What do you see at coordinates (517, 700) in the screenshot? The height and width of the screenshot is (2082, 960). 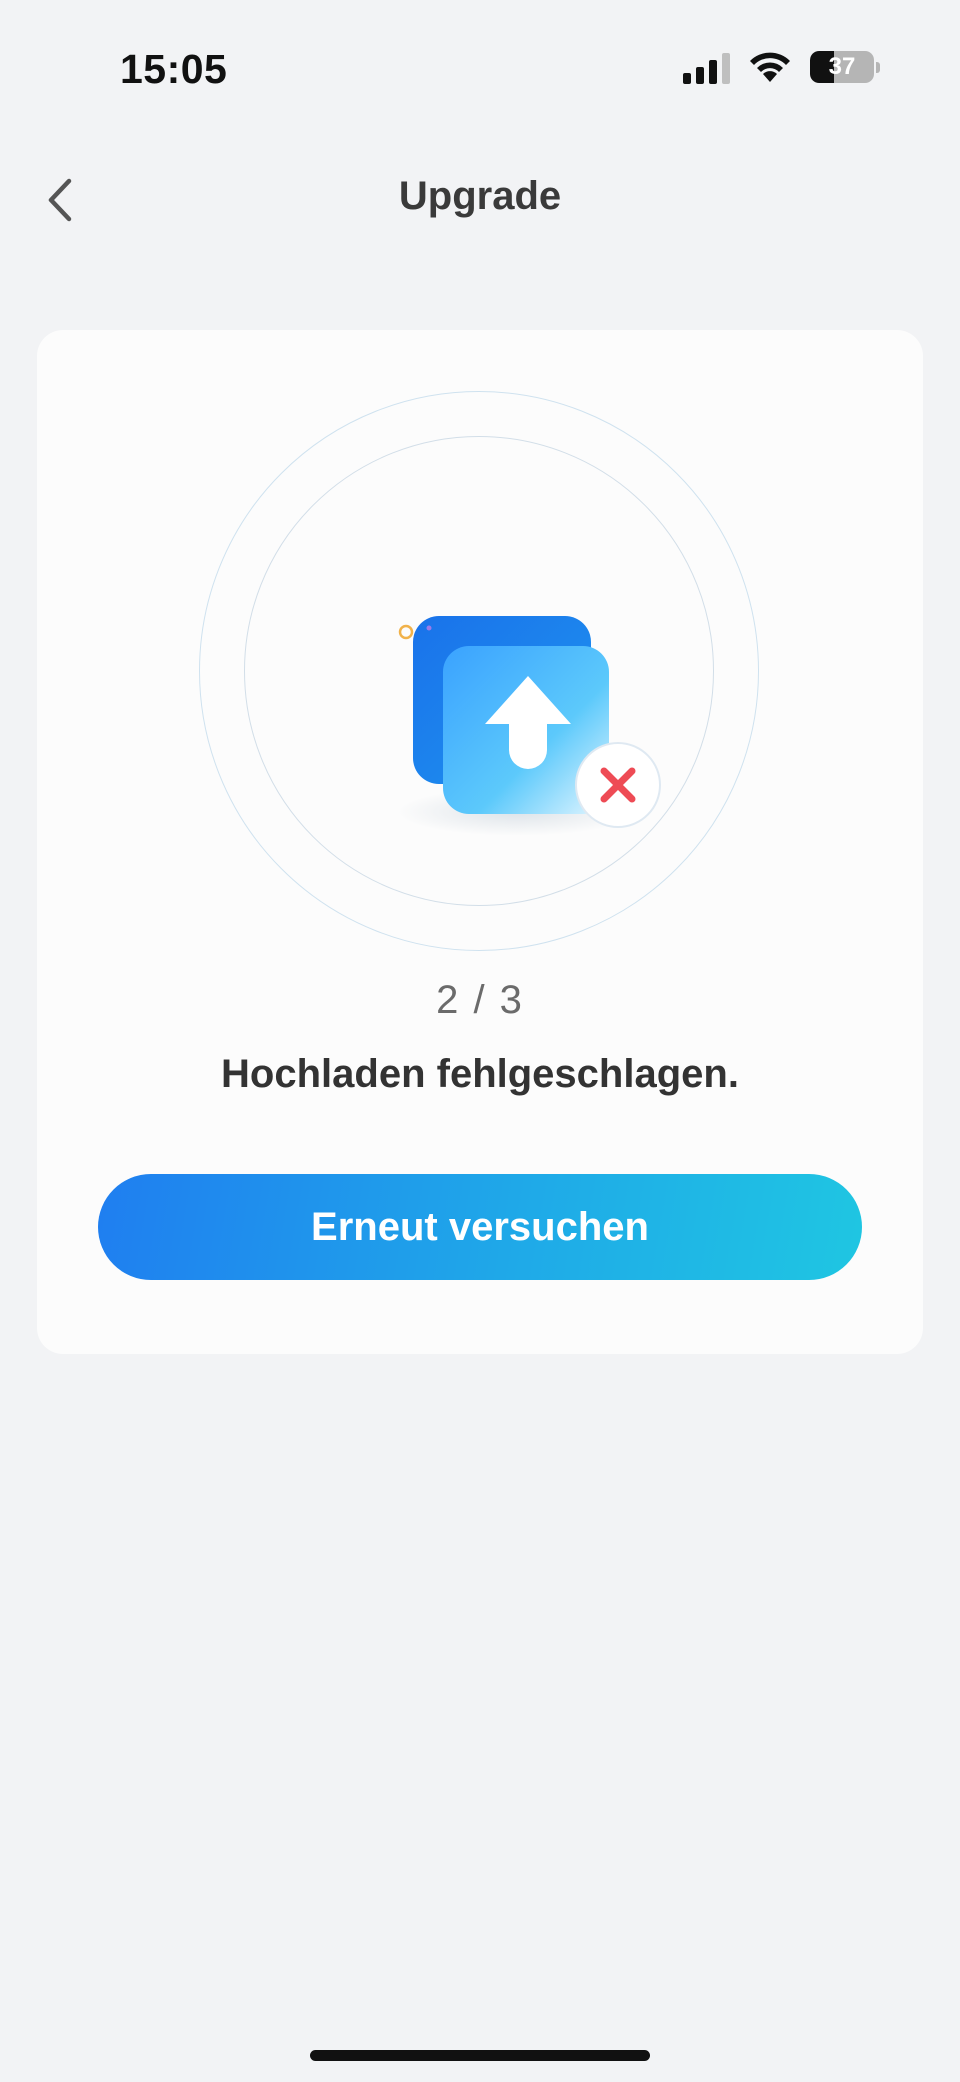 I see `upload-failed-illustration` at bounding box center [517, 700].